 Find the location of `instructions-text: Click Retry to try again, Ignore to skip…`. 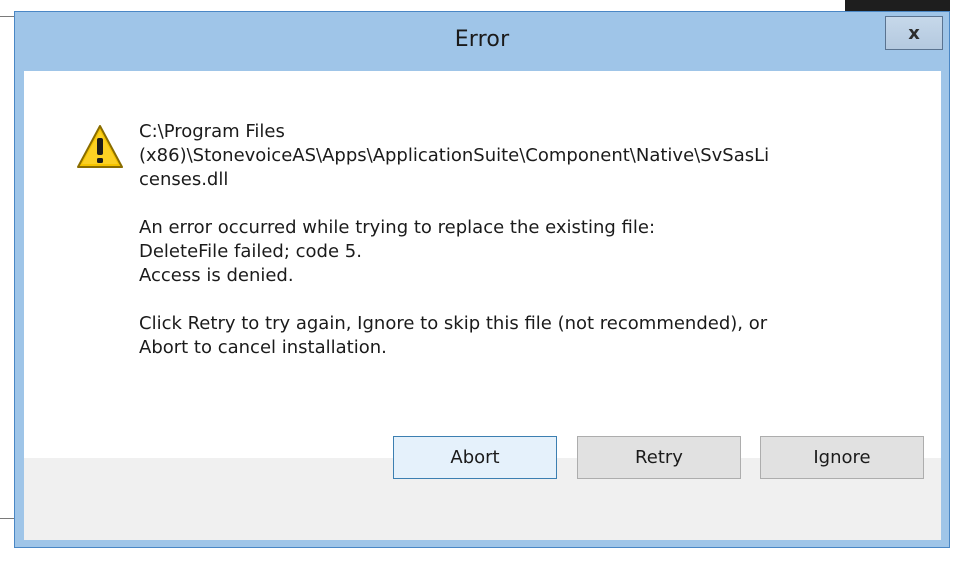

instructions-text: Click Retry to try again, Ignore to skip… is located at coordinates (453, 323).